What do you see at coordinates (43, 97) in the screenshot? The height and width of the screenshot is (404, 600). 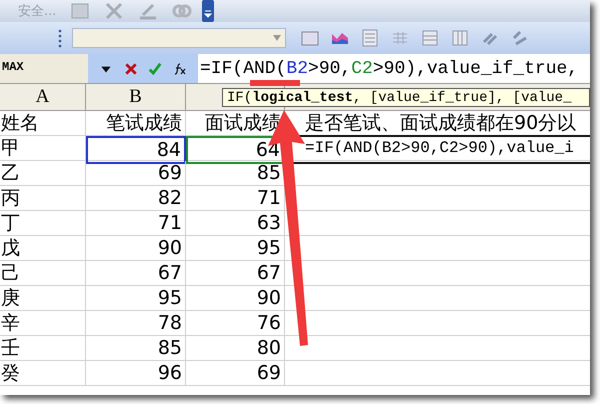 I see `column-header: A` at bounding box center [43, 97].